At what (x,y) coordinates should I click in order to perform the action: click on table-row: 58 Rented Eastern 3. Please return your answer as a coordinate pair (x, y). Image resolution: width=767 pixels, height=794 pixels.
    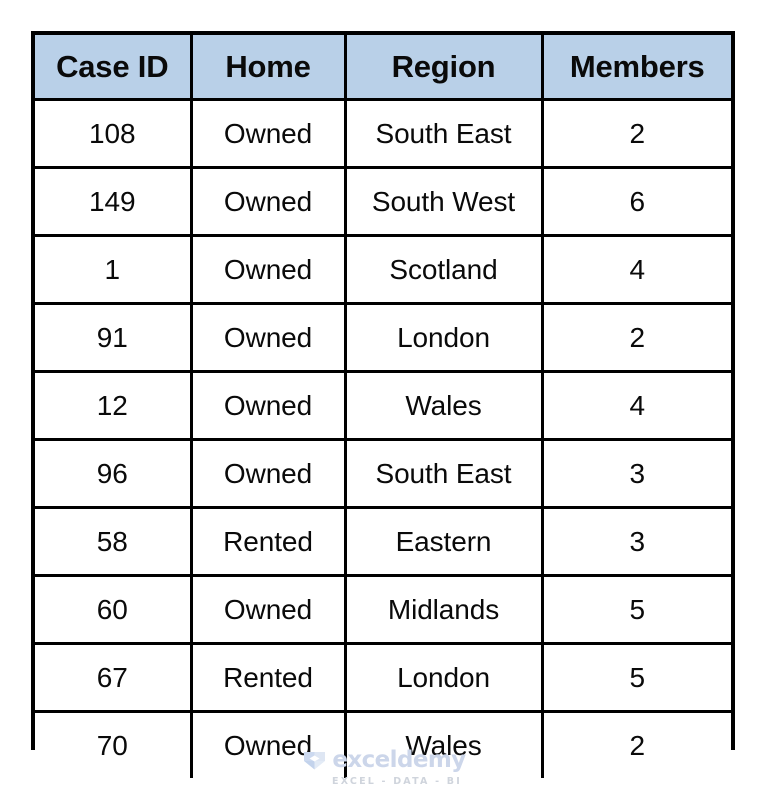
    Looking at the image, I should click on (383, 542).